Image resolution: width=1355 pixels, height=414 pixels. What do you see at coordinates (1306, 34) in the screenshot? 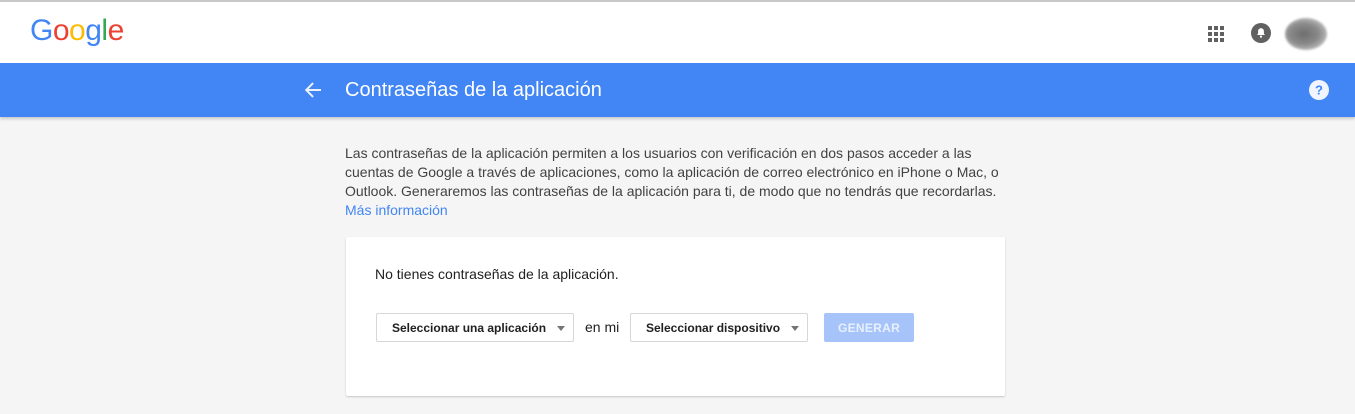
I see `account-avatar` at bounding box center [1306, 34].